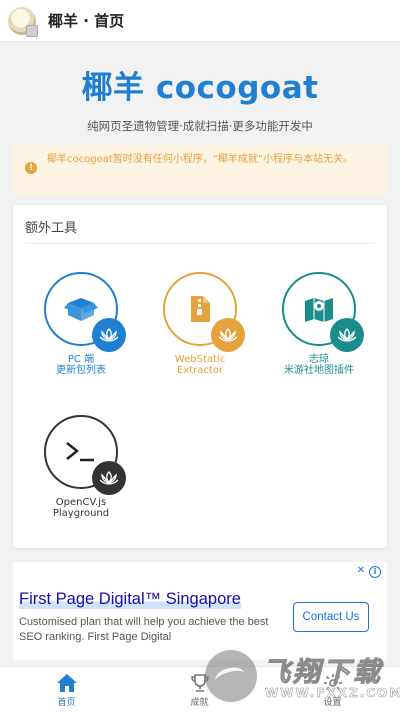 This screenshot has width=400, height=712. I want to click on tool-label: OpenCV.js Playground, so click(81, 508).